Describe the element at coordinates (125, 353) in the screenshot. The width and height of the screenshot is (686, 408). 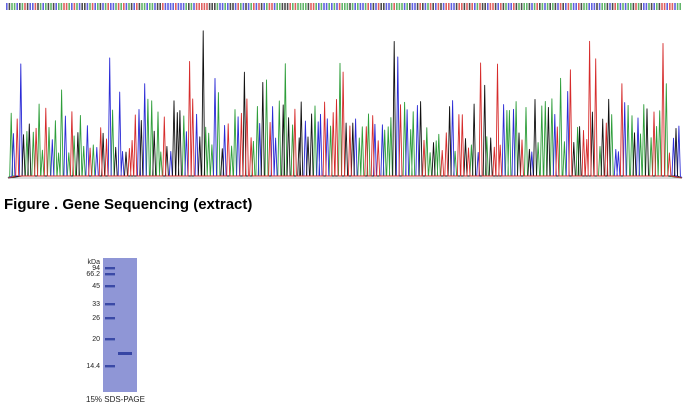
I see `sample-band` at that location.